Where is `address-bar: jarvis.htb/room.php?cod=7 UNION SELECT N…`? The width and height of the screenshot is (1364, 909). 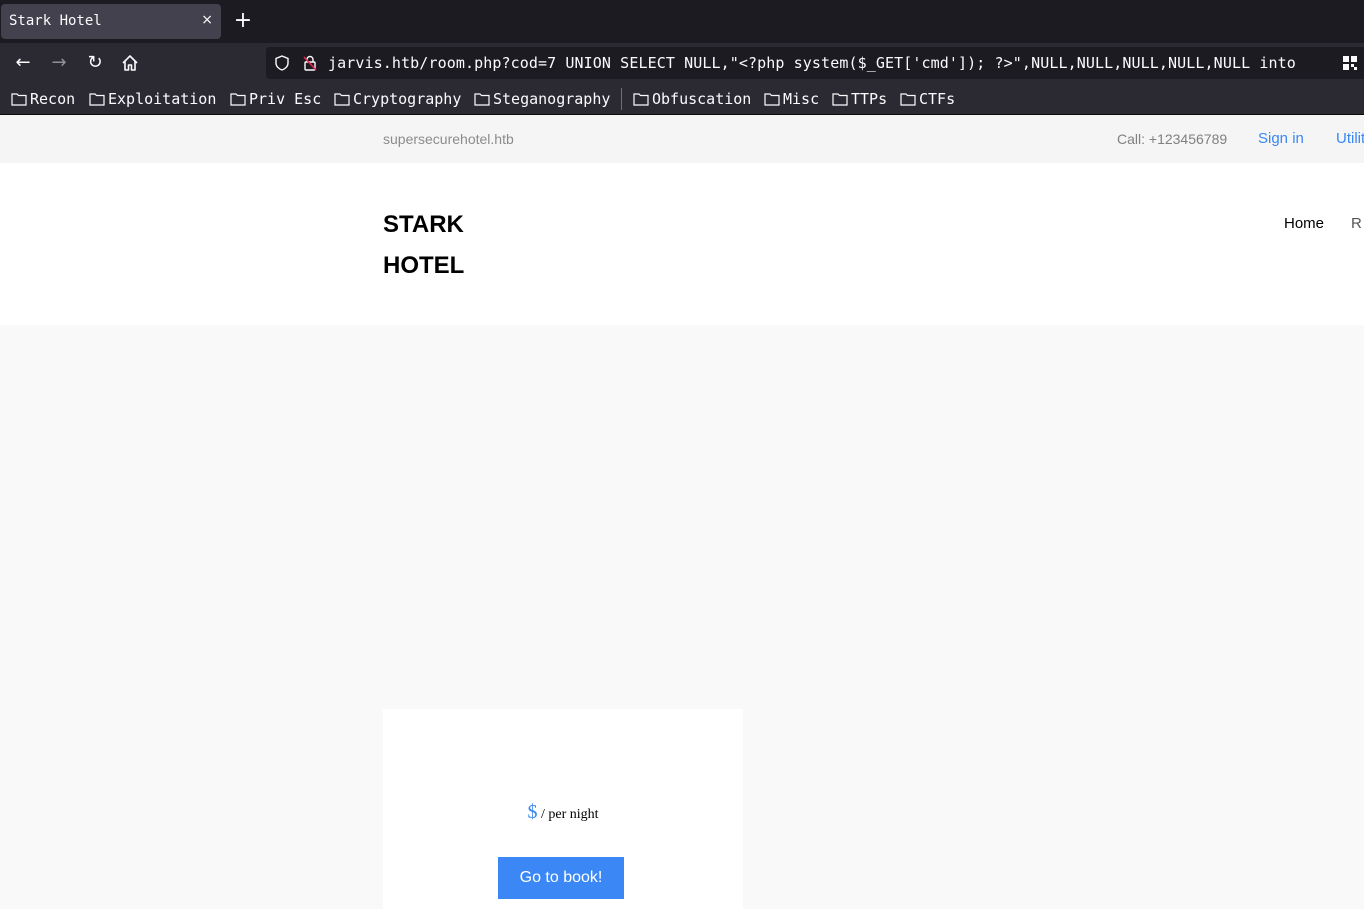 address-bar: jarvis.htb/room.php?cod=7 UNION SELECT N… is located at coordinates (815, 63).